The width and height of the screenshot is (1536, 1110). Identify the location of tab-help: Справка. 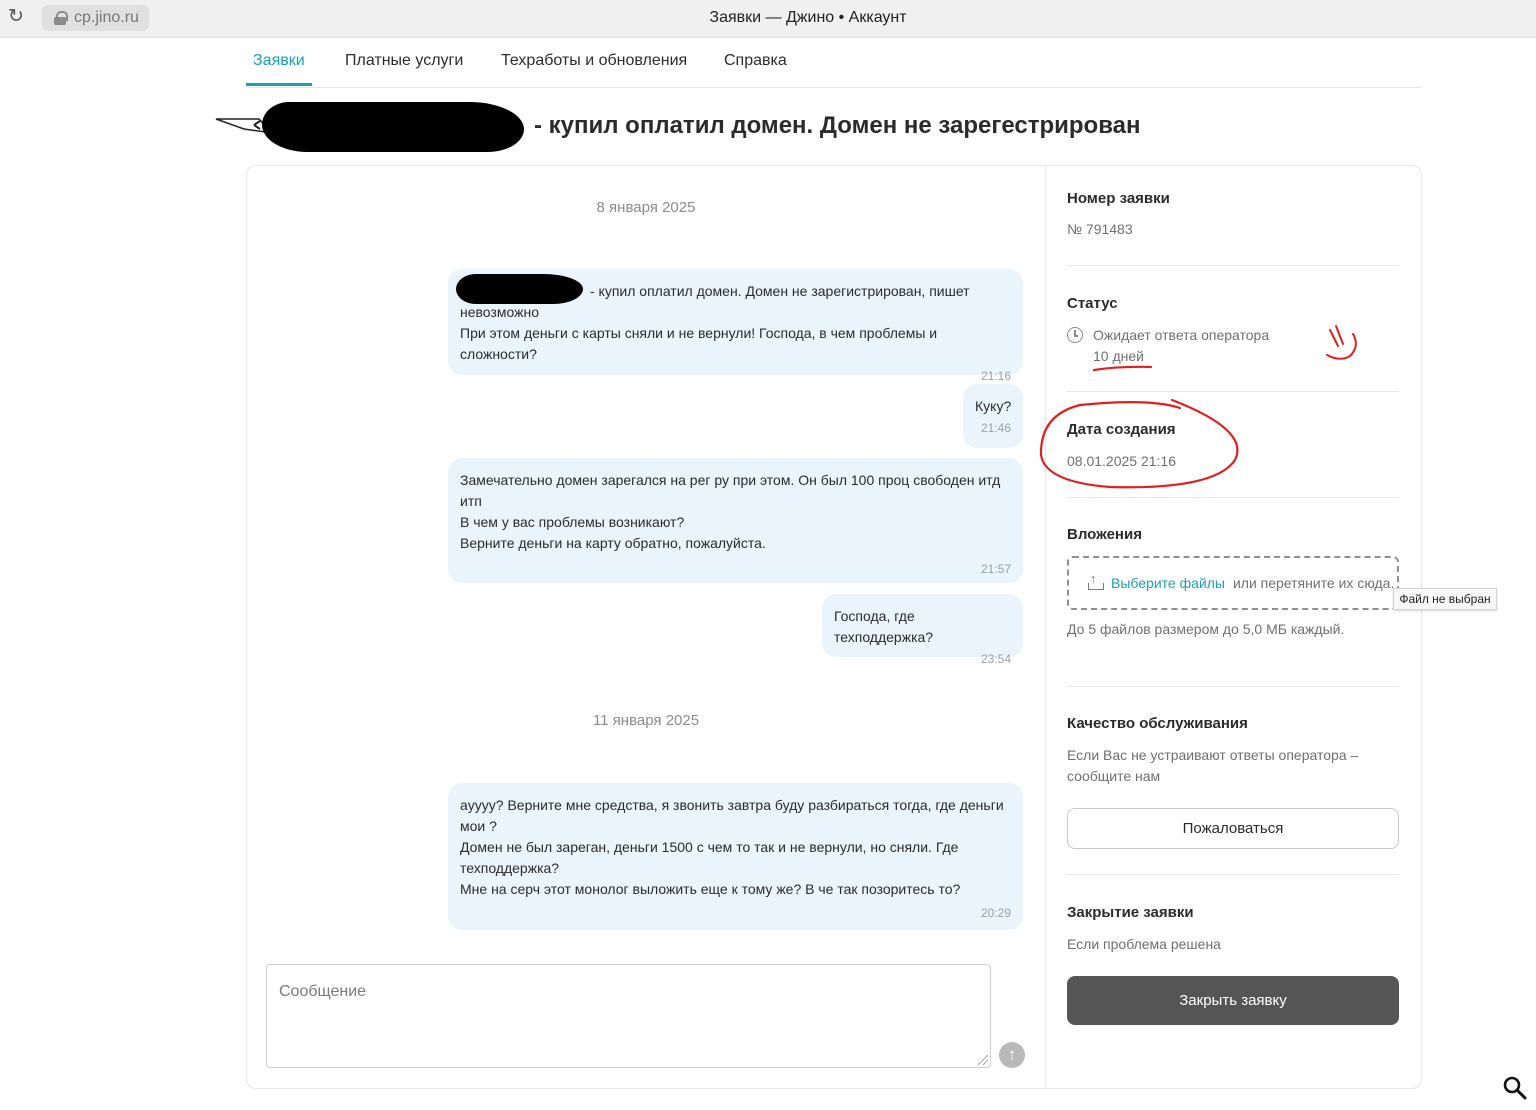
(755, 61).